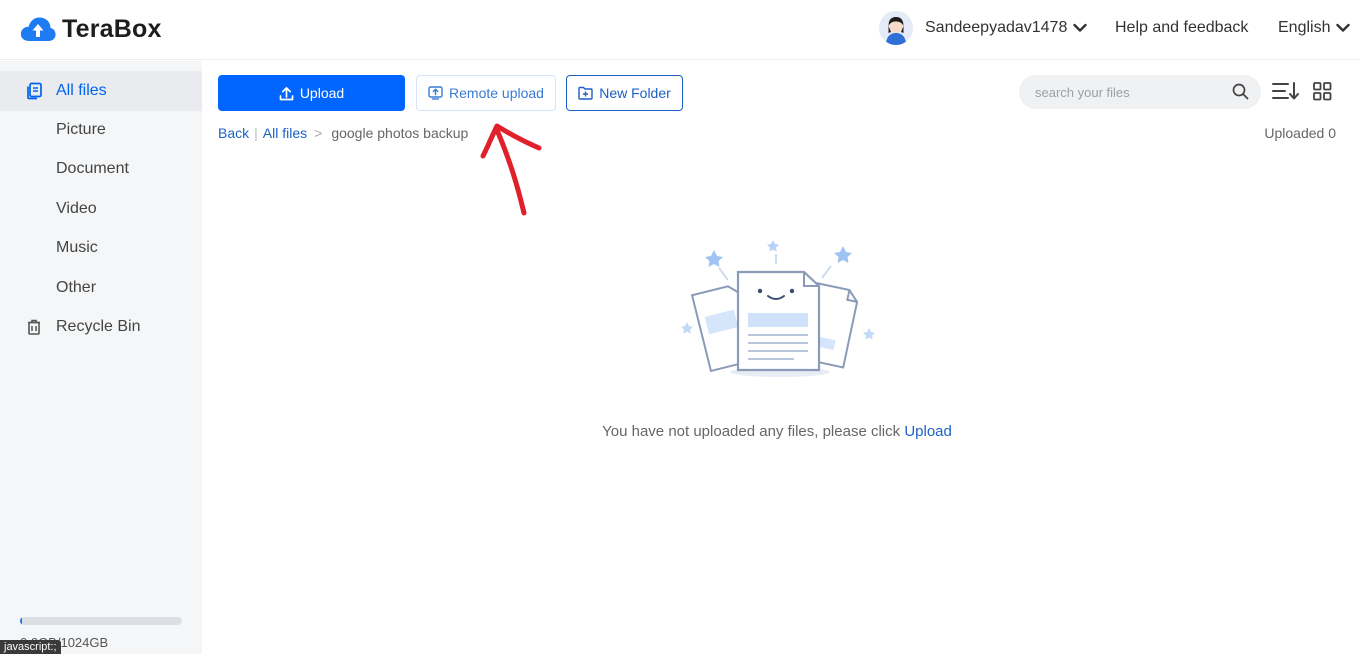 The width and height of the screenshot is (1360, 654). I want to click on uploaded-count: Uploaded 0, so click(1300, 133).